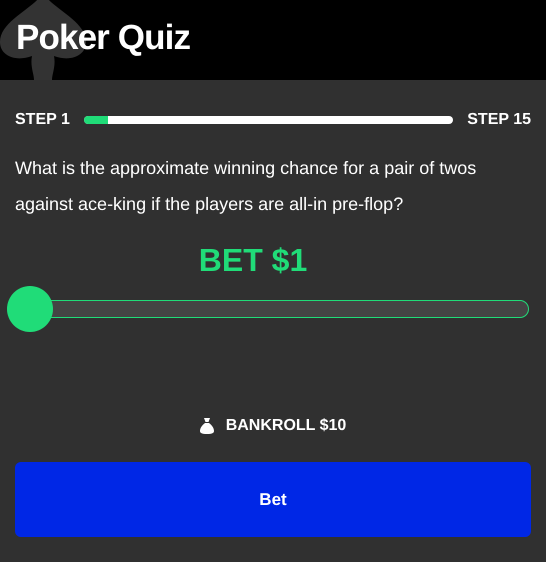  I want to click on app-title: Poker Quiz, so click(103, 37).